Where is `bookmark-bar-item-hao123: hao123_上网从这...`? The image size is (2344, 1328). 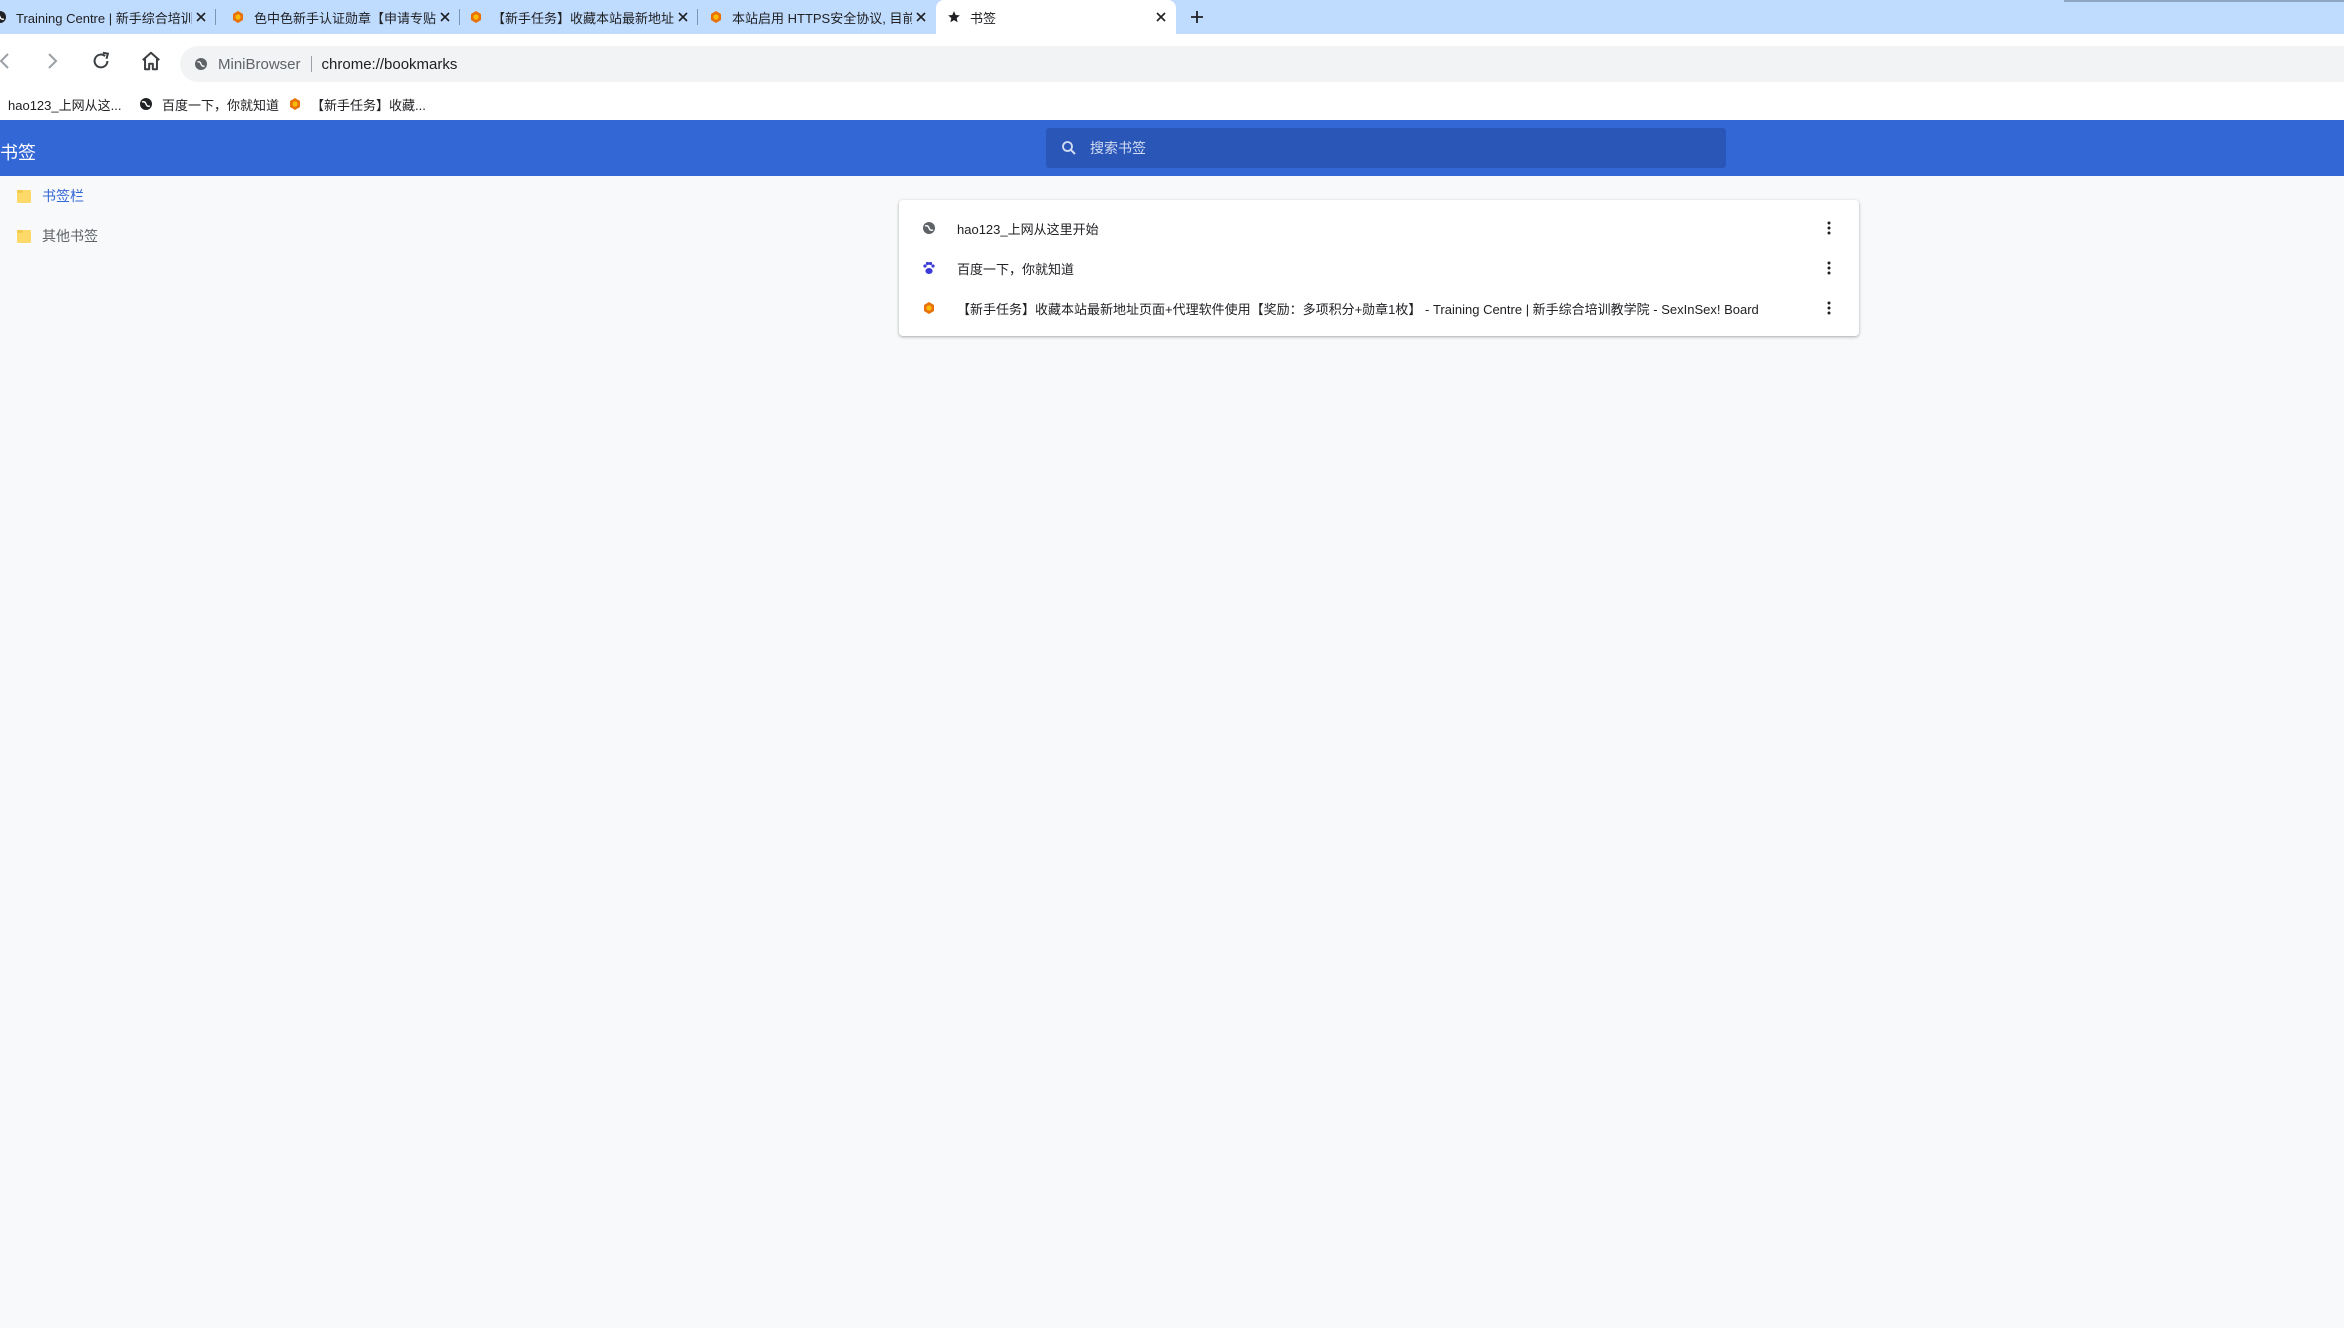 bookmark-bar-item-hao123: hao123_上网从这... is located at coordinates (64, 104).